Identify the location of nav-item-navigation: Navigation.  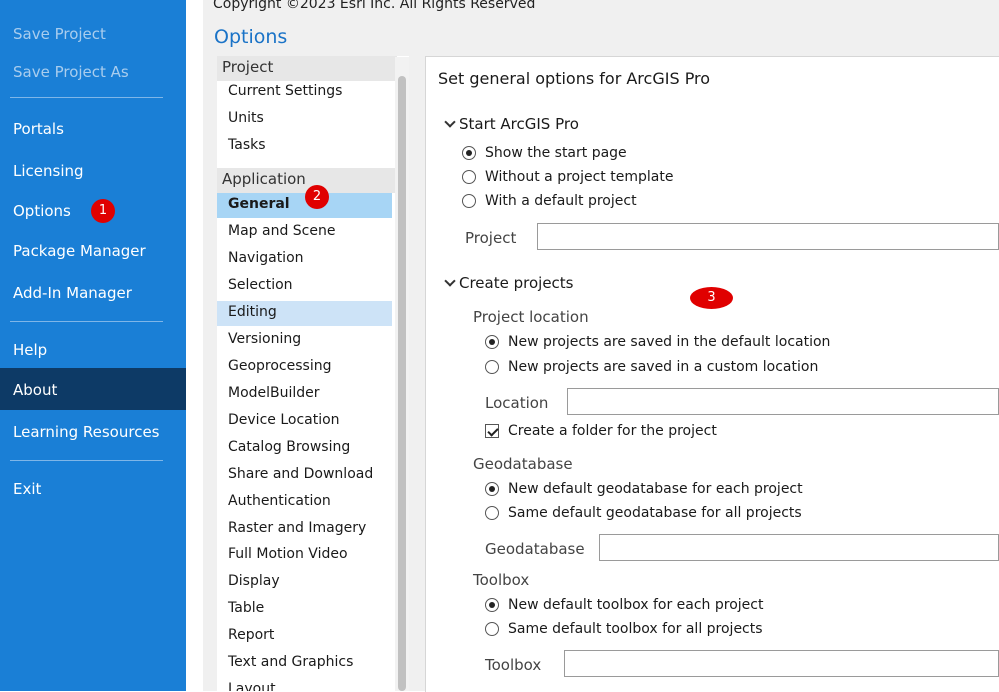
(304, 259).